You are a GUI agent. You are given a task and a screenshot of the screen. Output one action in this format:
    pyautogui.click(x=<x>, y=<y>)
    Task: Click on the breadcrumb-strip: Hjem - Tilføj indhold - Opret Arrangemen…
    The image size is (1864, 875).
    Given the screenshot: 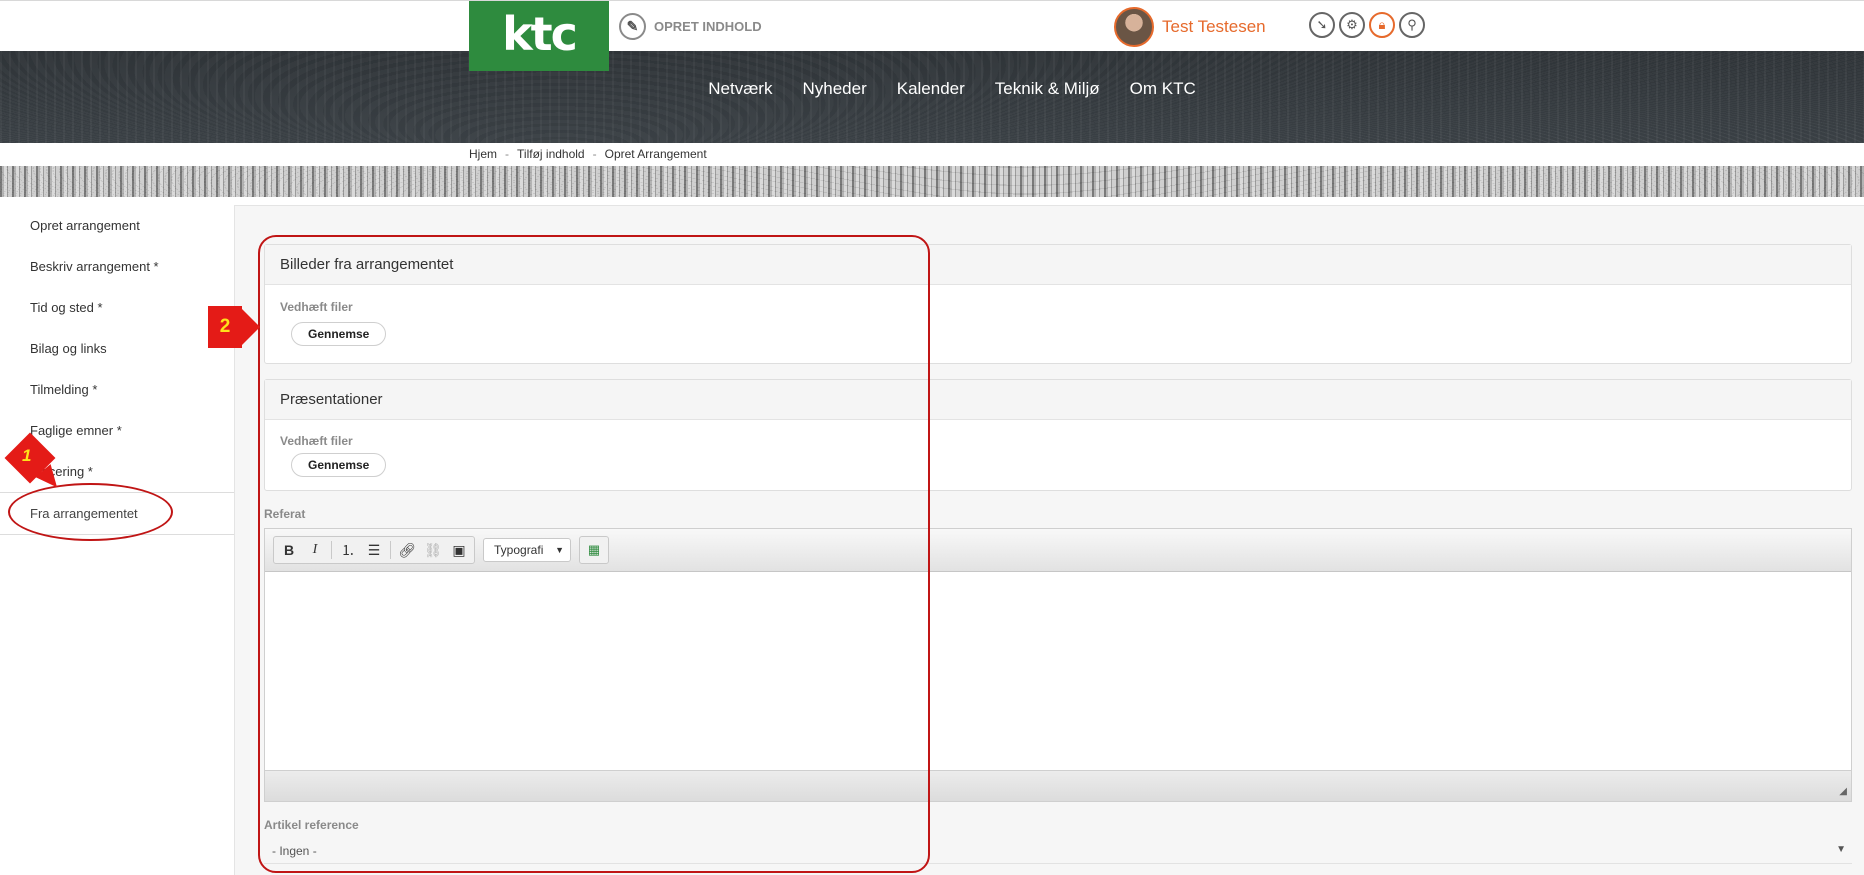 What is the action you would take?
    pyautogui.click(x=932, y=154)
    